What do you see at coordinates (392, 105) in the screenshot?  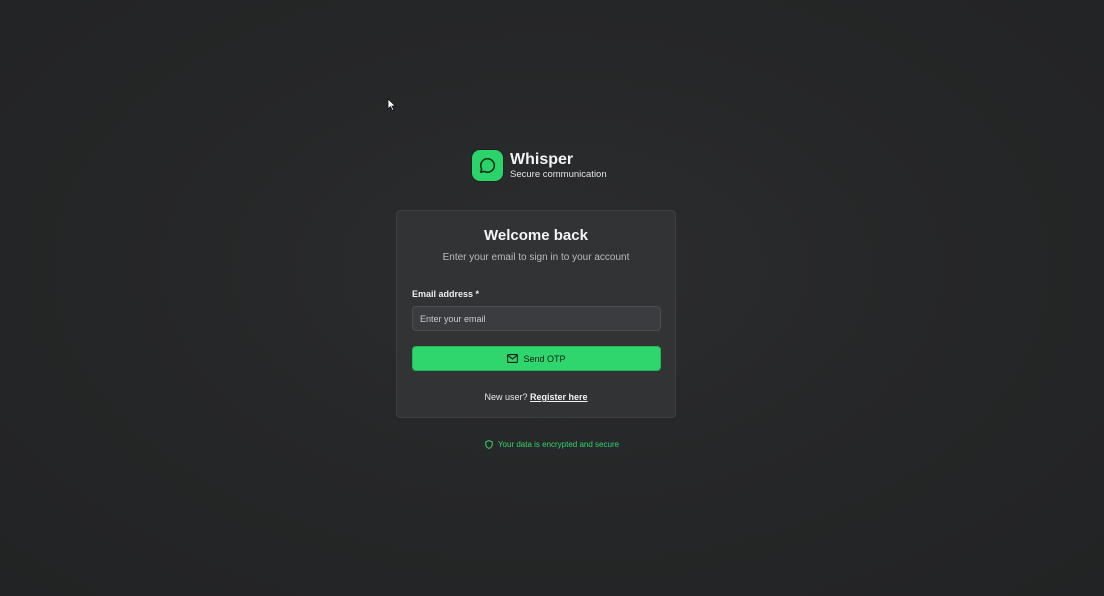 I see `mouse-cursor-icon` at bounding box center [392, 105].